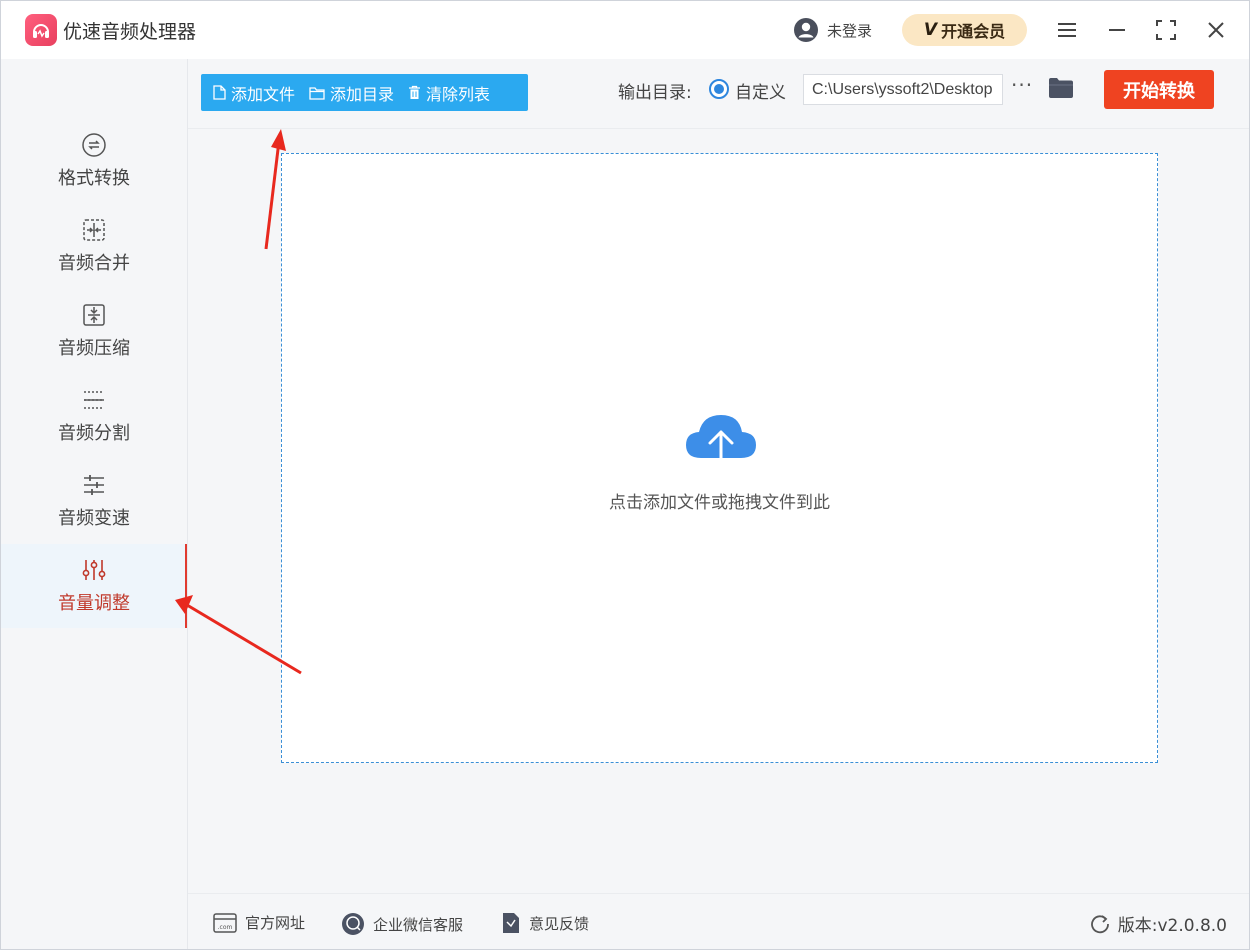 Image resolution: width=1250 pixels, height=950 pixels. Describe the element at coordinates (94, 433) in the screenshot. I see `sidebar-item-label: 音频分割` at that location.